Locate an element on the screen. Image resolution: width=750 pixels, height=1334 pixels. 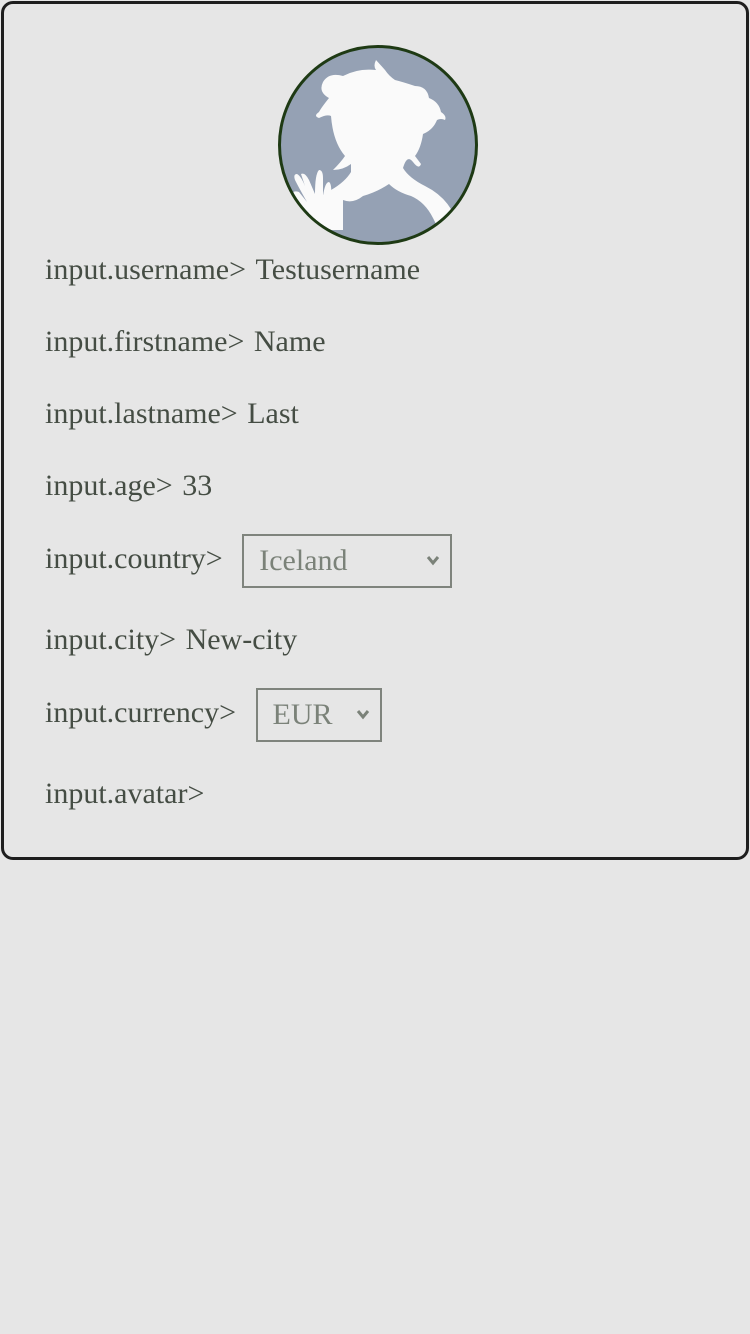
username-label: input.username> is located at coordinates (146, 269).